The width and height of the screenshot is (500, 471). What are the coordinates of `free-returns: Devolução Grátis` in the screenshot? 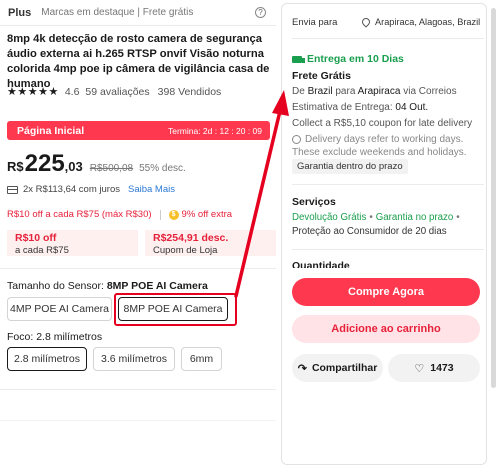 It's located at (329, 217).